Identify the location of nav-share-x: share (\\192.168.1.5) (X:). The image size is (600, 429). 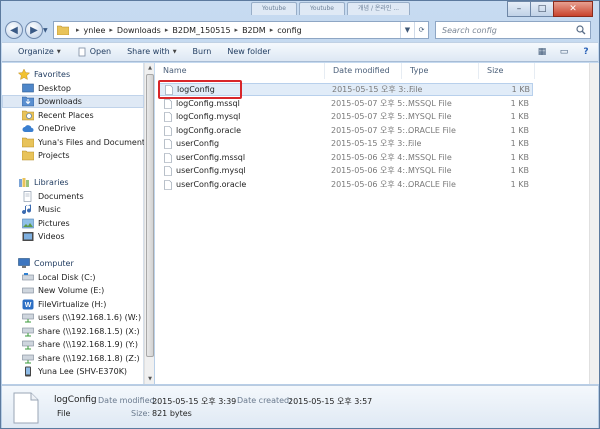
(73, 331).